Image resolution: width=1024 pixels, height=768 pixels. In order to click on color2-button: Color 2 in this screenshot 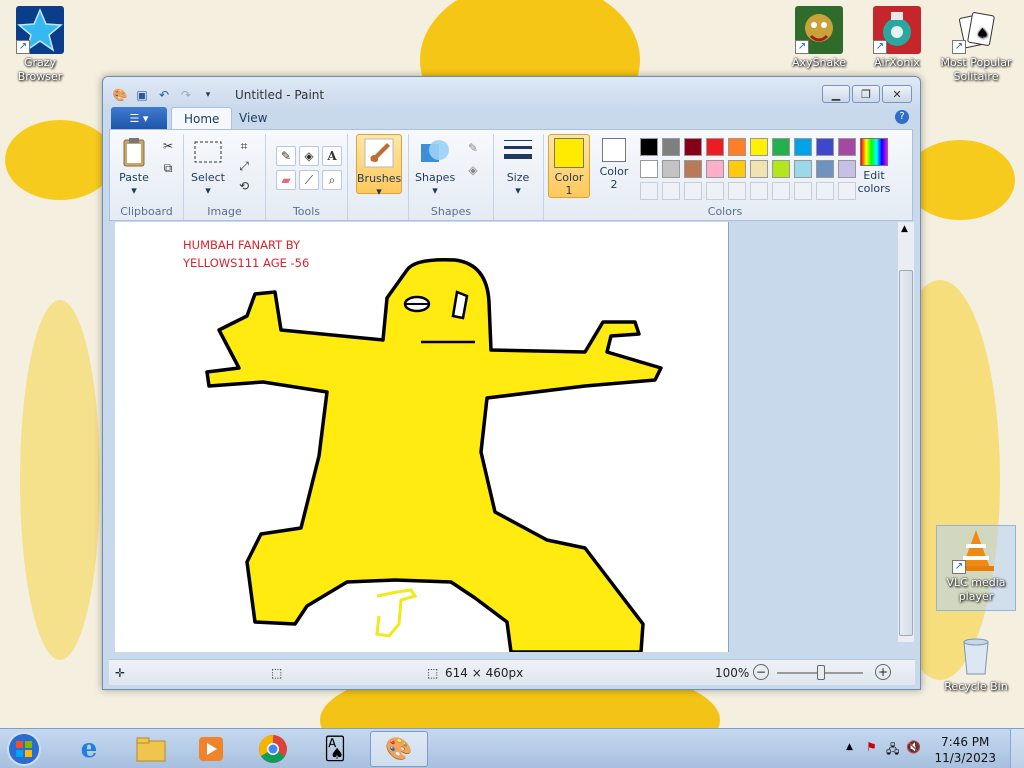, I will do `click(614, 164)`.